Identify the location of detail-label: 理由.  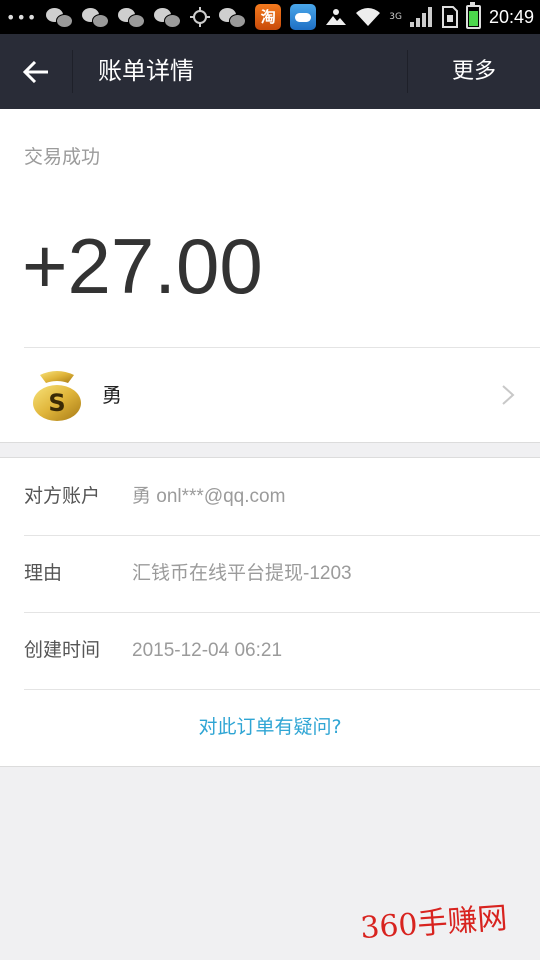
(43, 573).